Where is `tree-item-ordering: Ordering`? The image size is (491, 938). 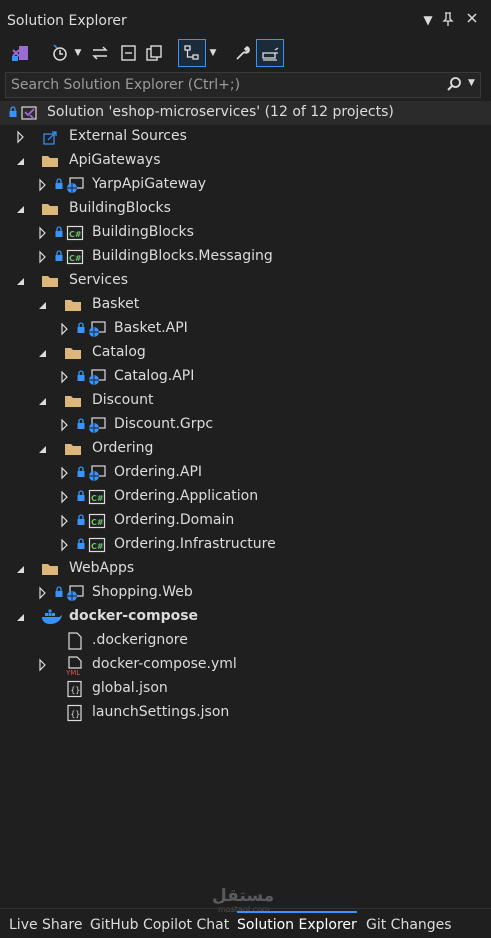
tree-item-ordering: Ordering is located at coordinates (245, 449).